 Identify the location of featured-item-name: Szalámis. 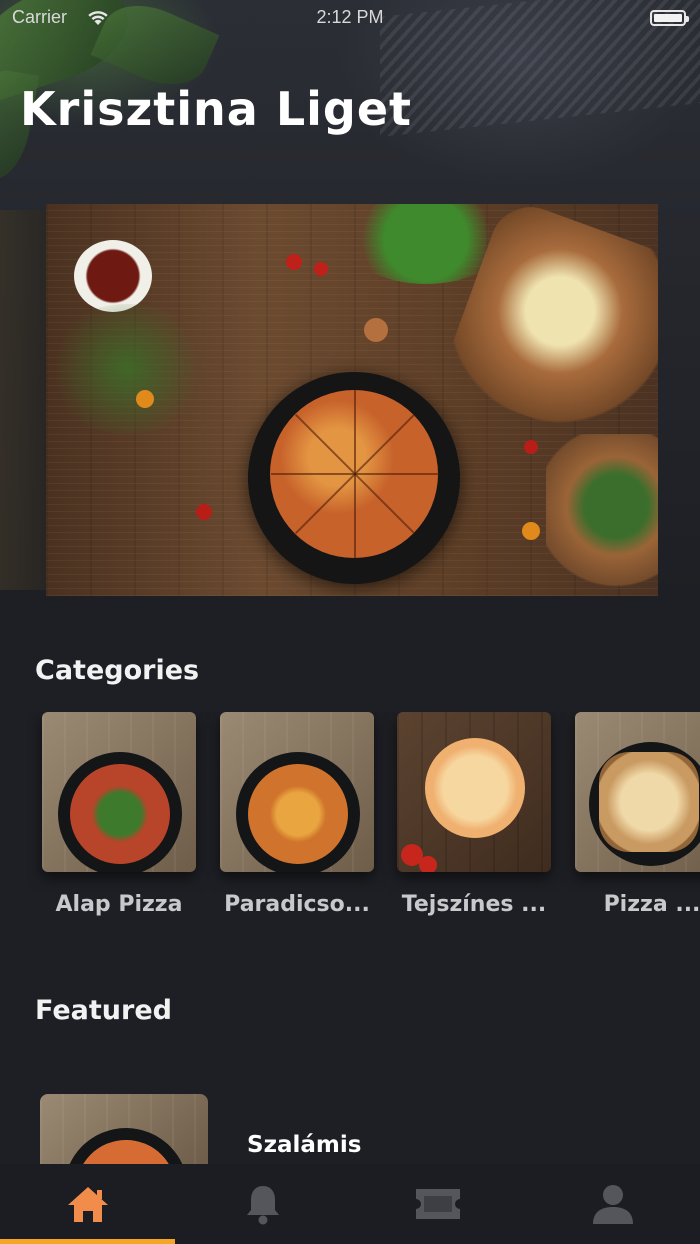
(304, 1145).